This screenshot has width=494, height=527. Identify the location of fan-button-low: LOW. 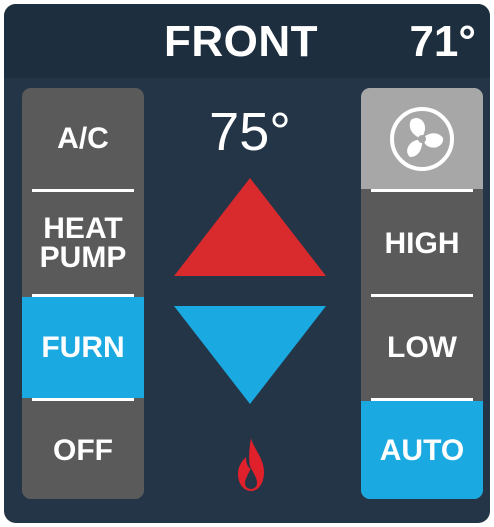
(422, 347).